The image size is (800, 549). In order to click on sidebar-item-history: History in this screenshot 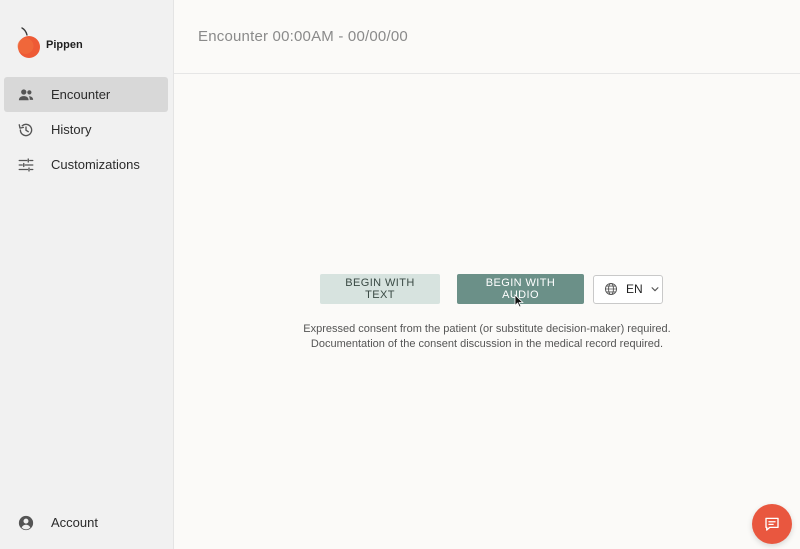, I will do `click(86, 129)`.